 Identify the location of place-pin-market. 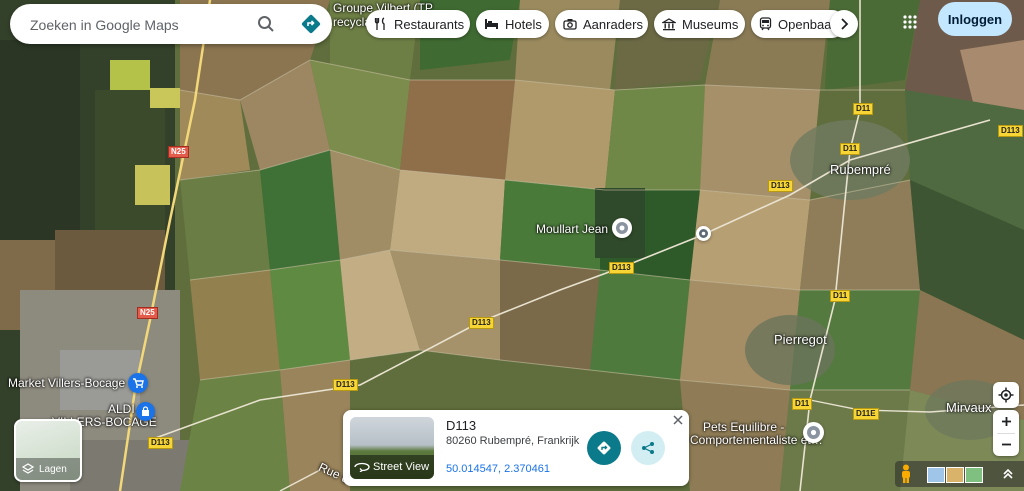
(138, 383).